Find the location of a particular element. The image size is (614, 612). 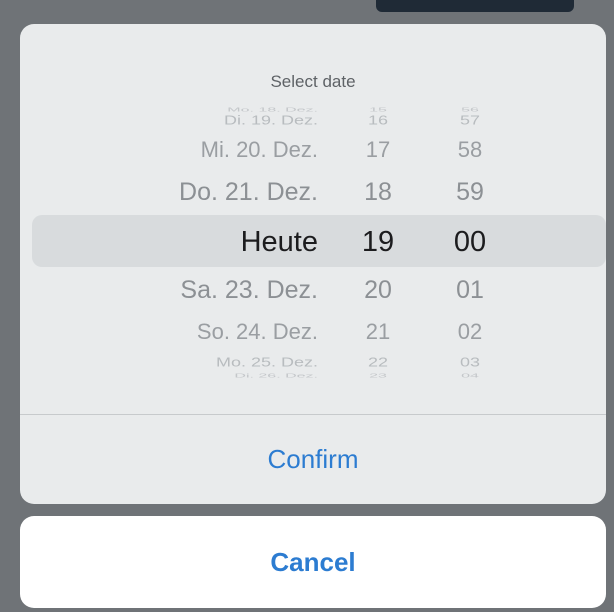

day-option: Di. 19. Dez. is located at coordinates (271, 120).